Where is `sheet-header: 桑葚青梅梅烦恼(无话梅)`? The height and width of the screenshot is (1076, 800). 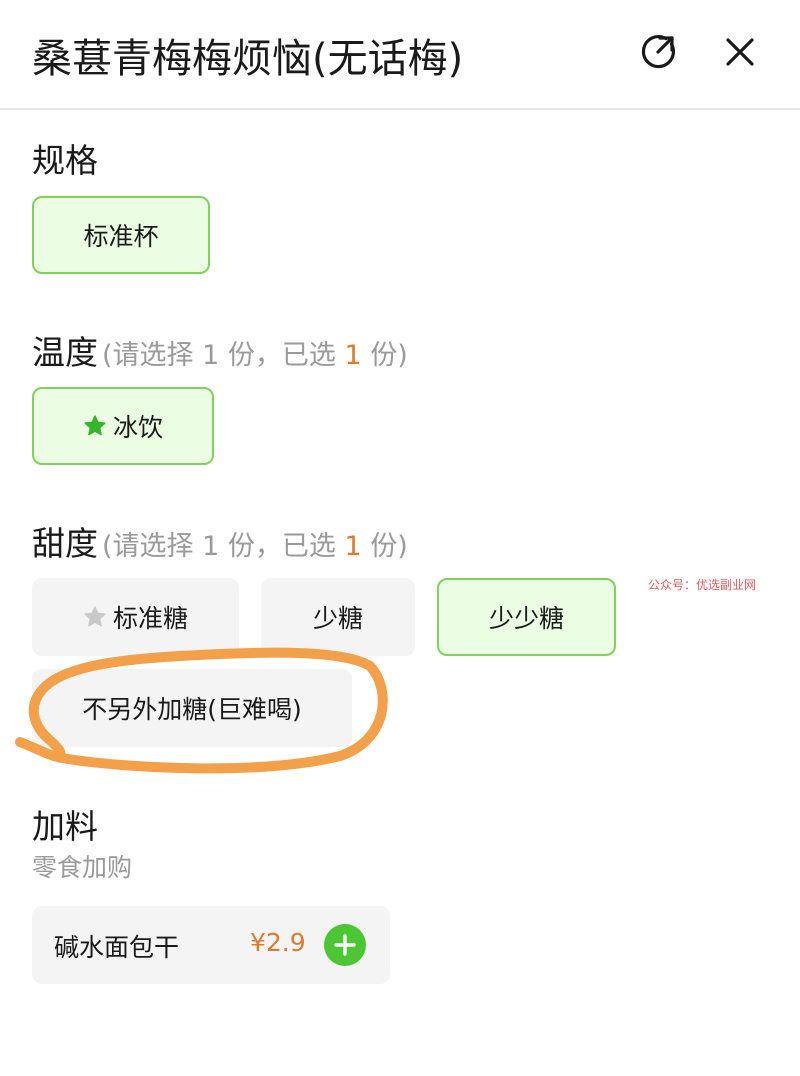
sheet-header: 桑葚青梅梅烦恼(无话梅) is located at coordinates (400, 55).